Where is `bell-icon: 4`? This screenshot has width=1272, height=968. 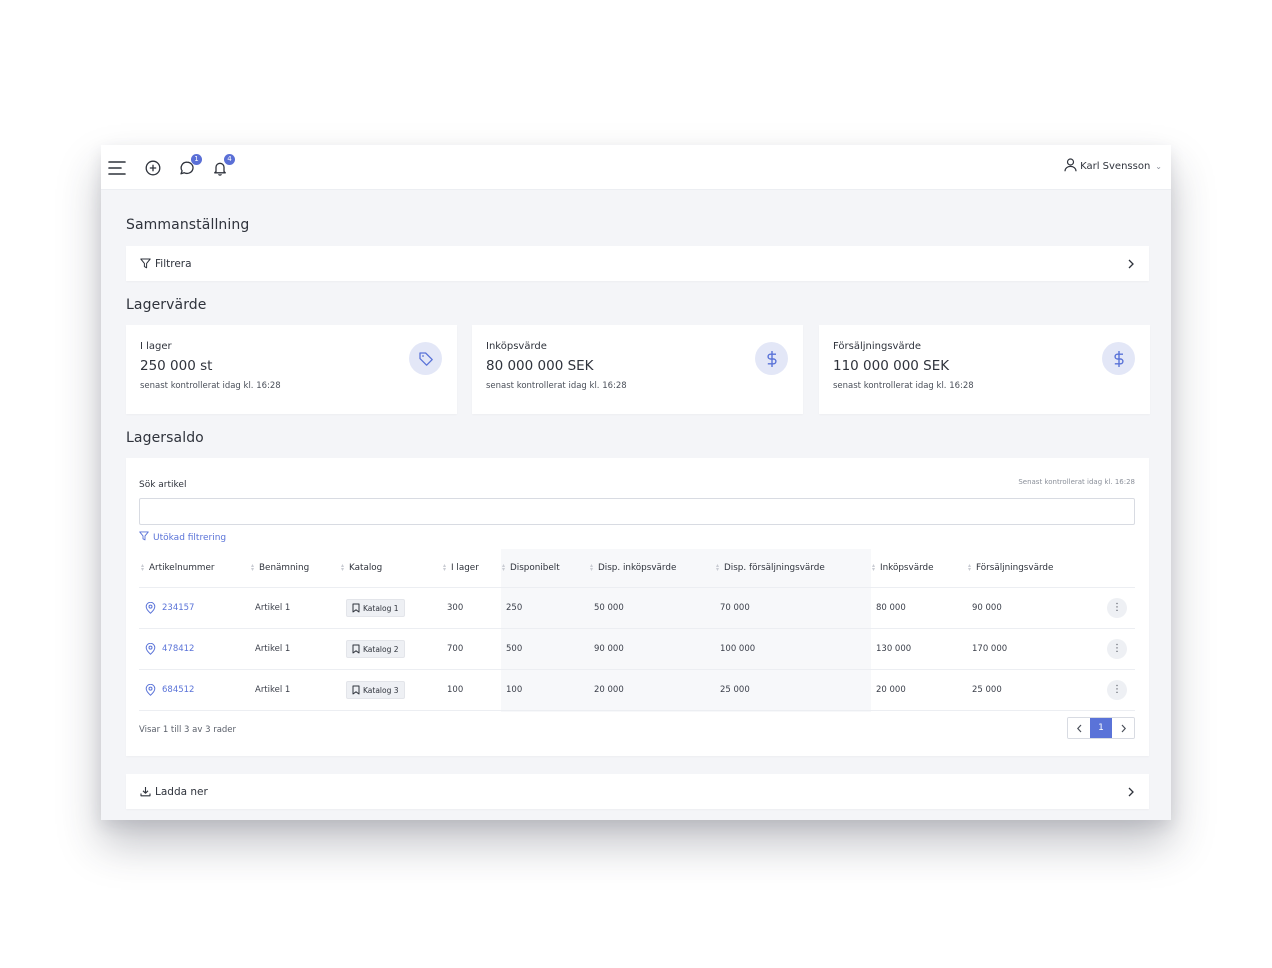 bell-icon: 4 is located at coordinates (222, 166).